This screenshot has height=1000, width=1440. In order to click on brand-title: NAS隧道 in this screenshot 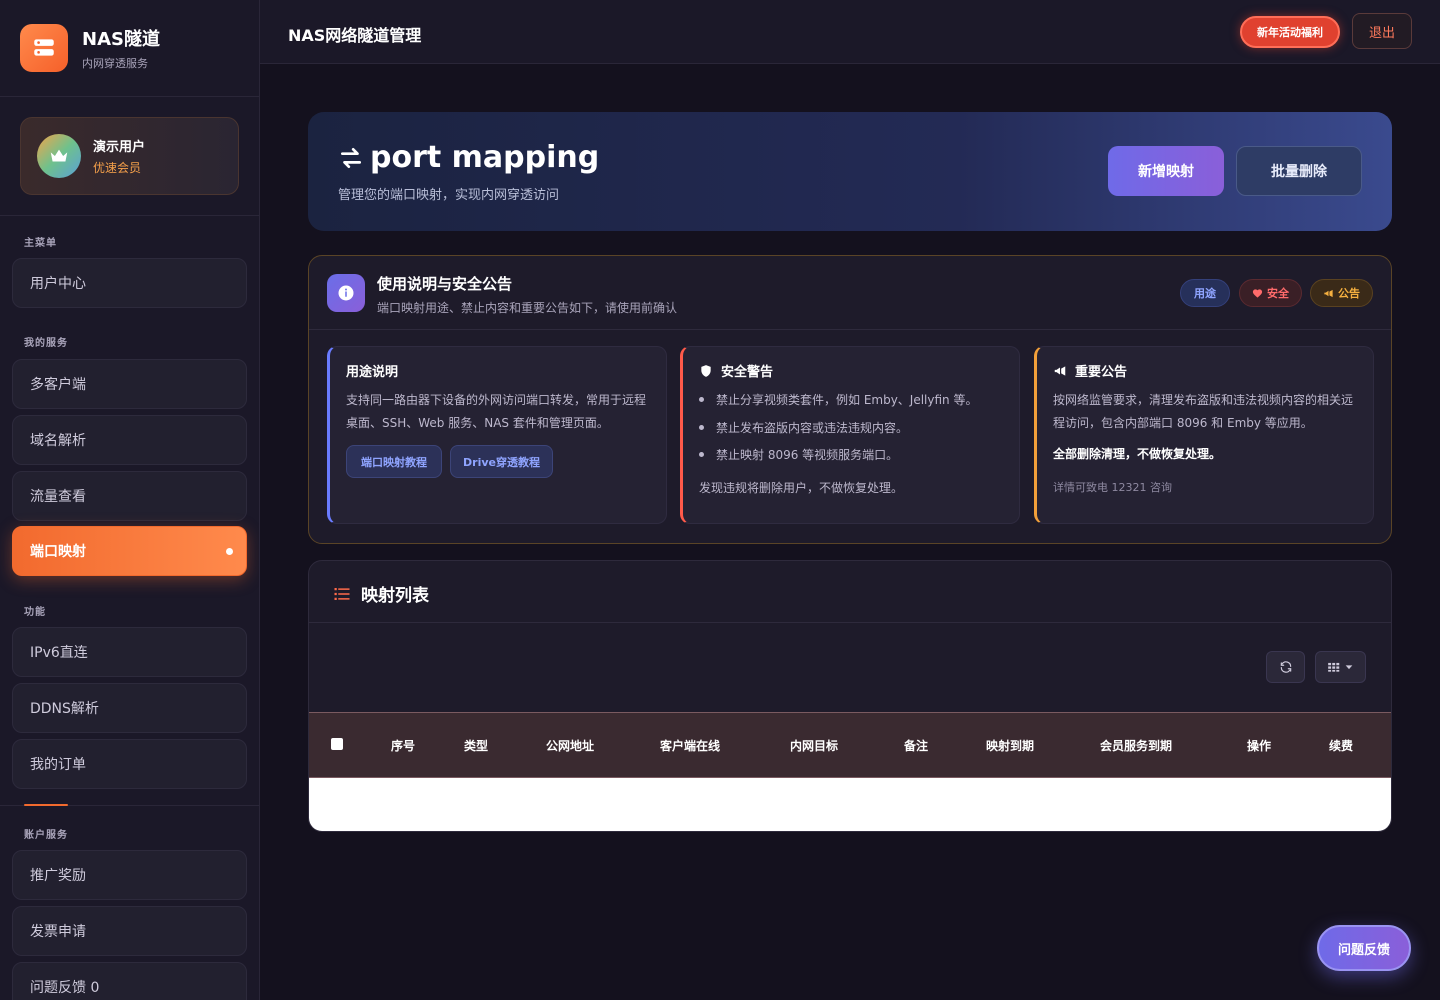, I will do `click(121, 39)`.